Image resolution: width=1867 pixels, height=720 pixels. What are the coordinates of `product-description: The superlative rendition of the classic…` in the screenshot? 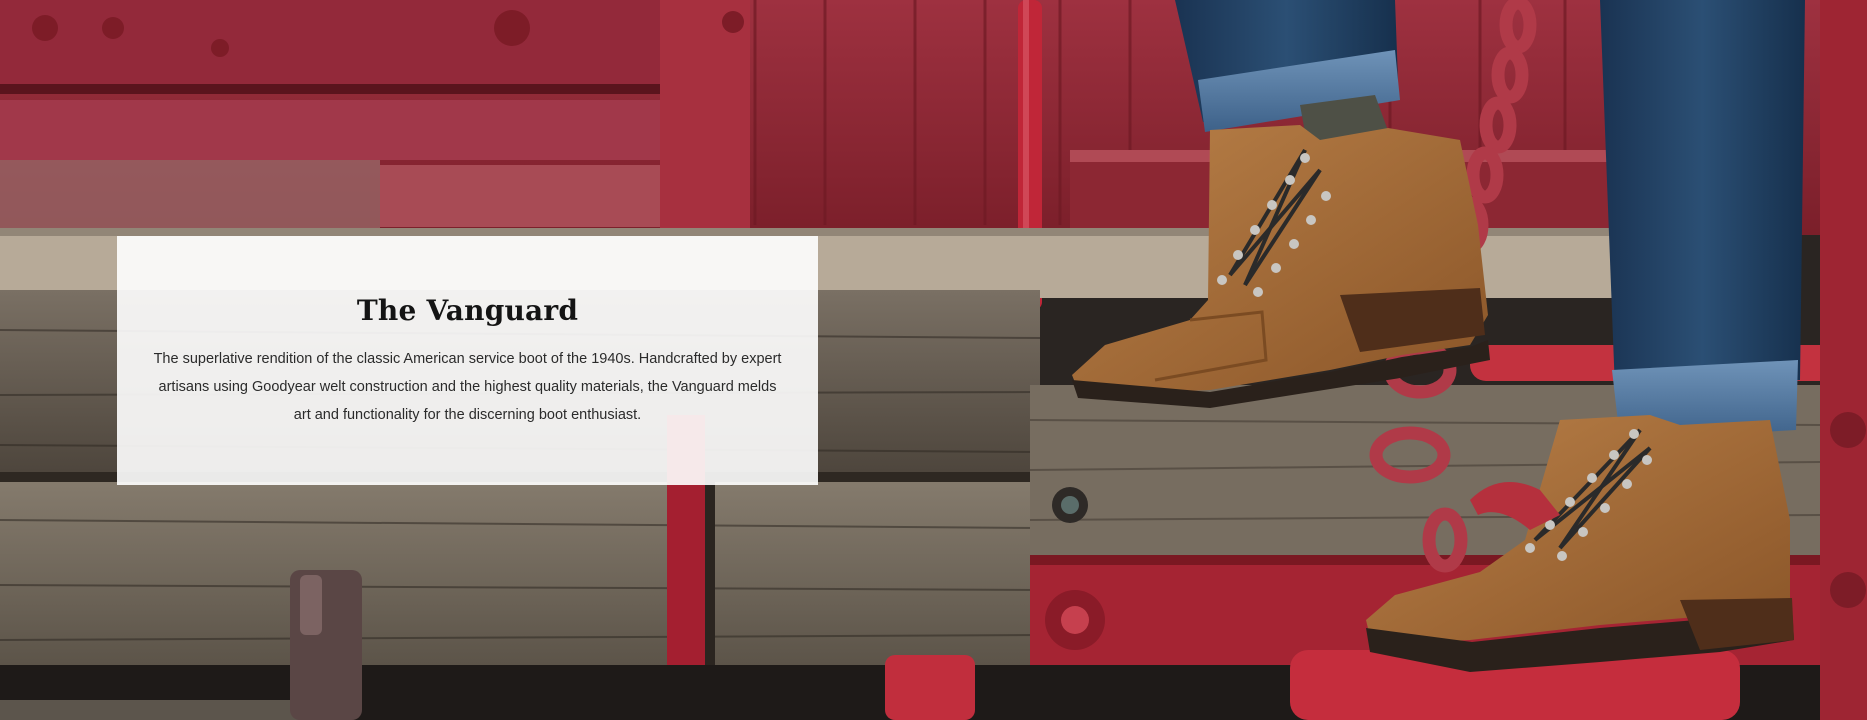 It's located at (467, 386).